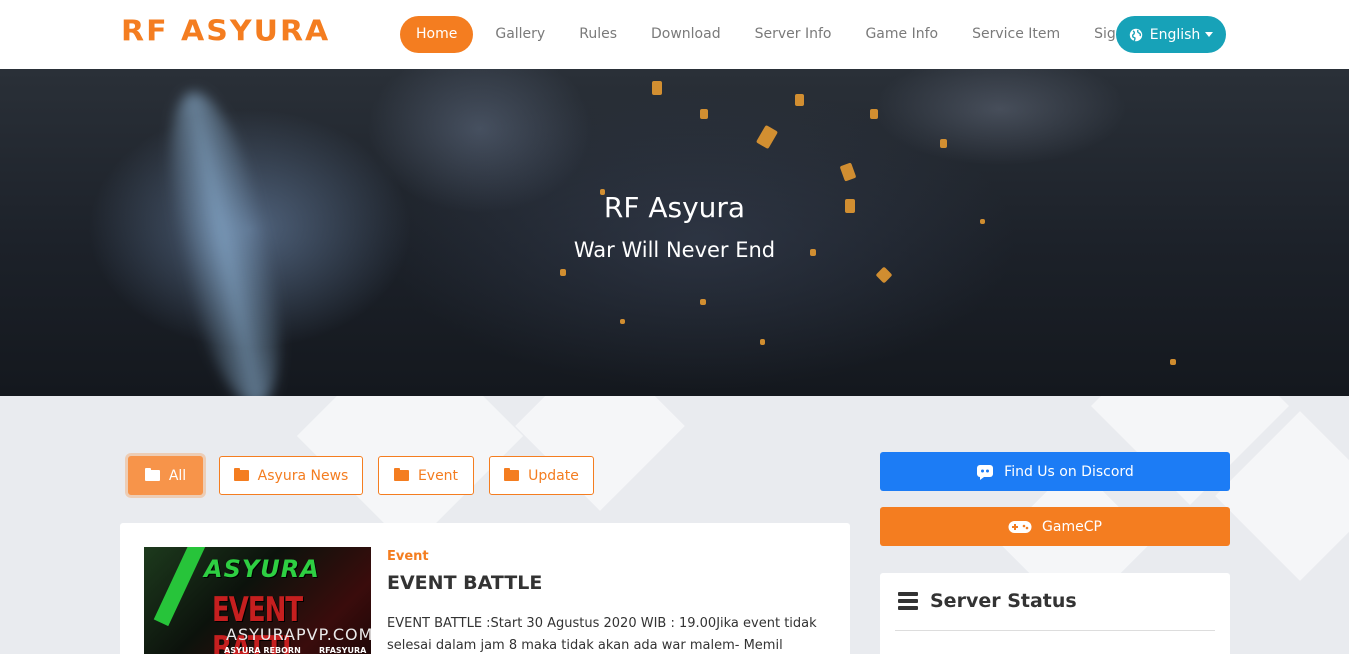 The width and height of the screenshot is (1349, 654). Describe the element at coordinates (437, 34) in the screenshot. I see `nav-home: Home` at that location.